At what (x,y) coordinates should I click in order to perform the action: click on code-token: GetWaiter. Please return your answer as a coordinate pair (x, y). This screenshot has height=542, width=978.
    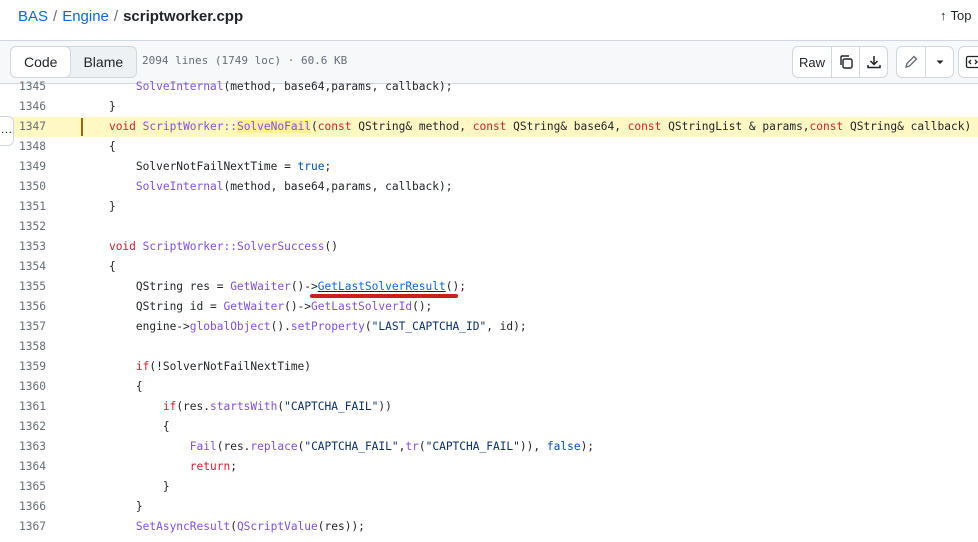
    Looking at the image, I should click on (260, 286).